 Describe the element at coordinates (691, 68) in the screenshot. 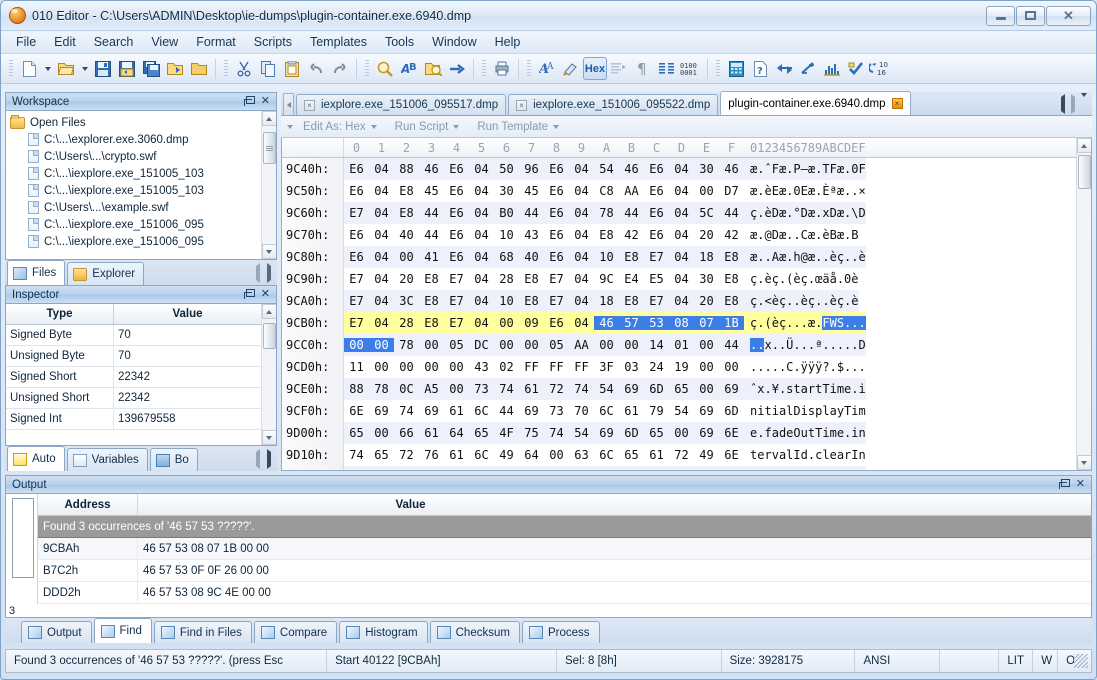

I see `binary-icon: 0100 0001` at that location.